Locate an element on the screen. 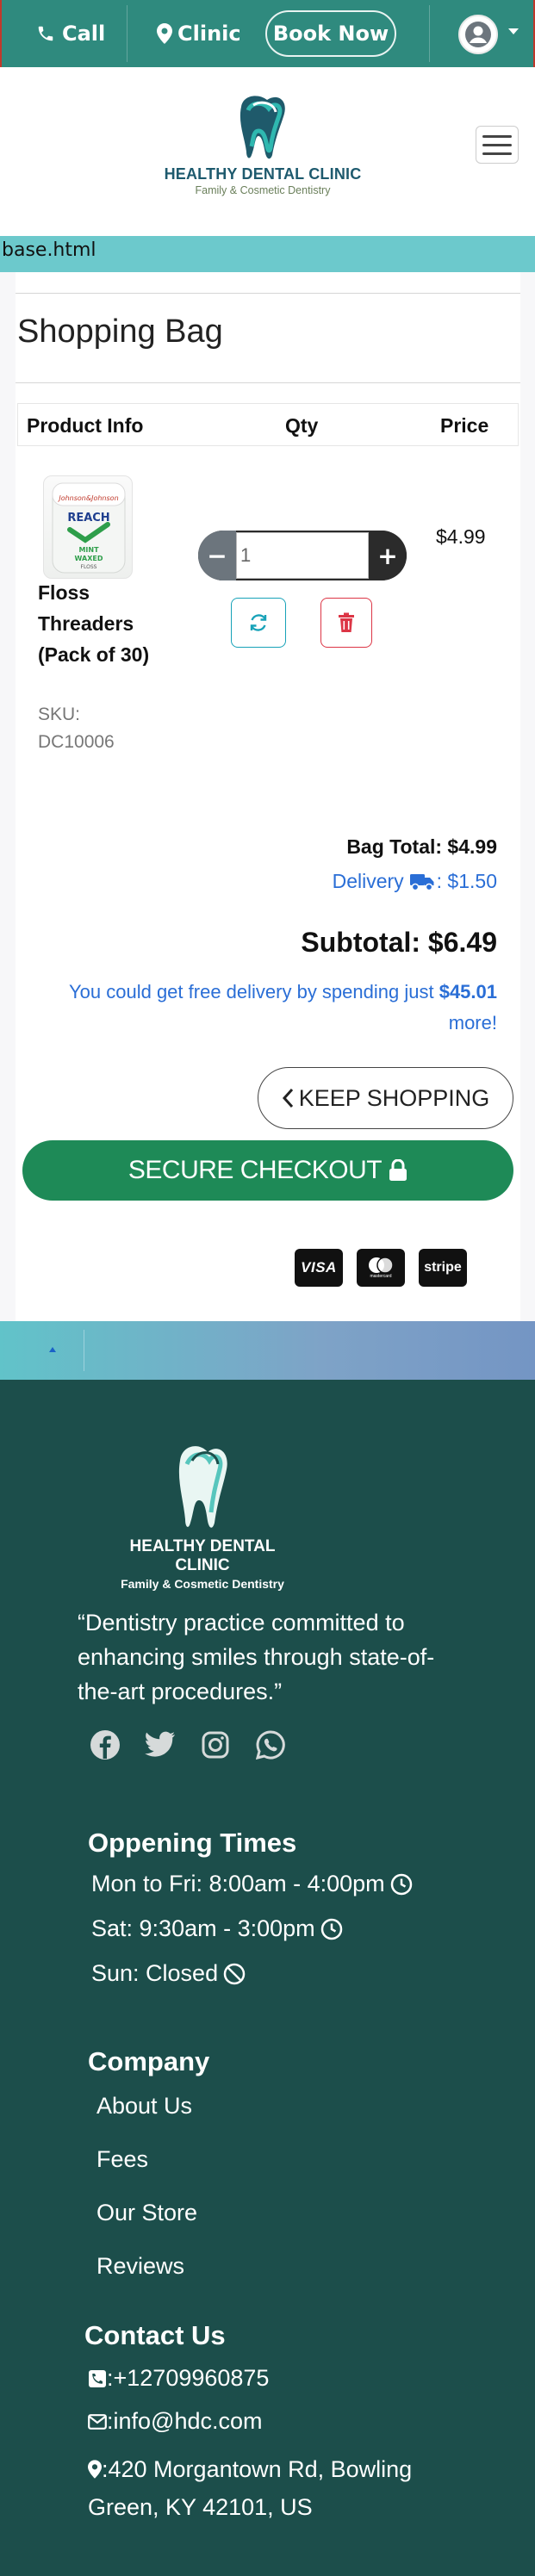 This screenshot has width=535, height=2576. logo-name: HEALTHY DENTAL CLINIC is located at coordinates (263, 174).